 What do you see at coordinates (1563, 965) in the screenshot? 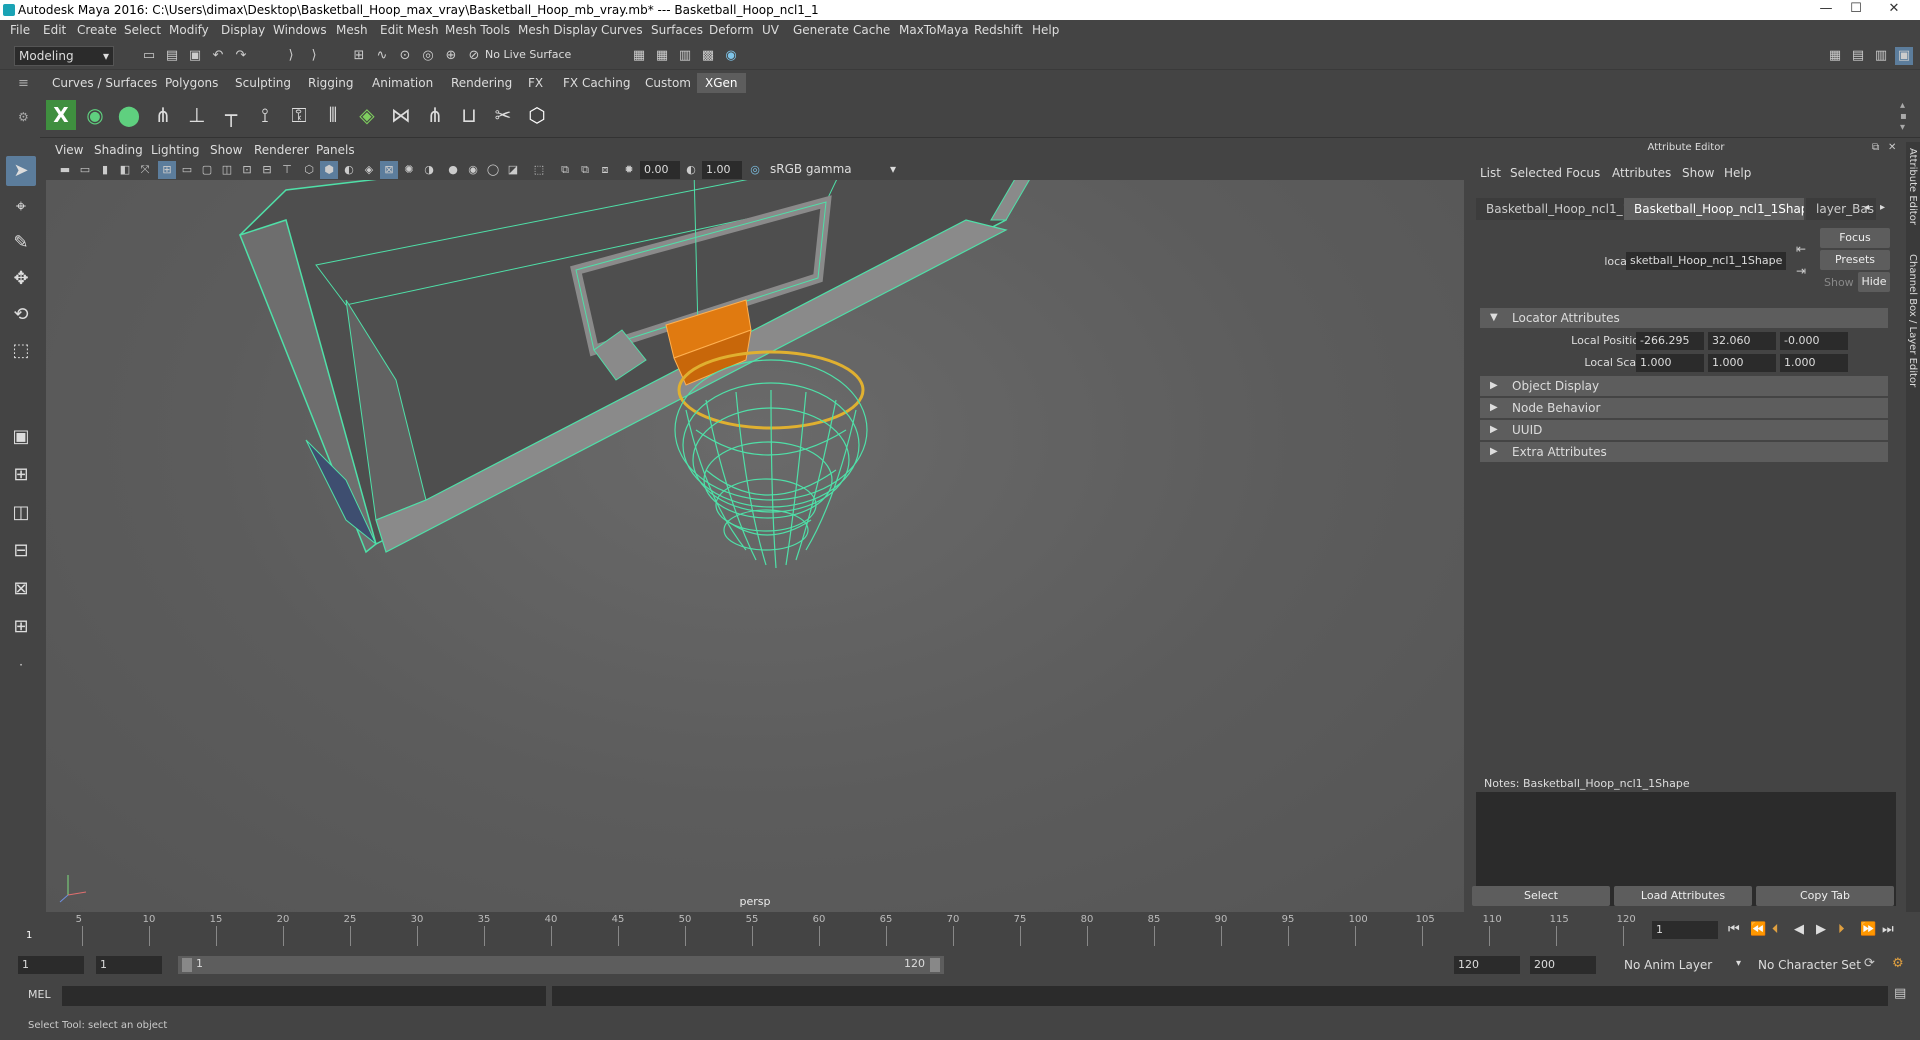
I see `animation-end-field: 200` at bounding box center [1563, 965].